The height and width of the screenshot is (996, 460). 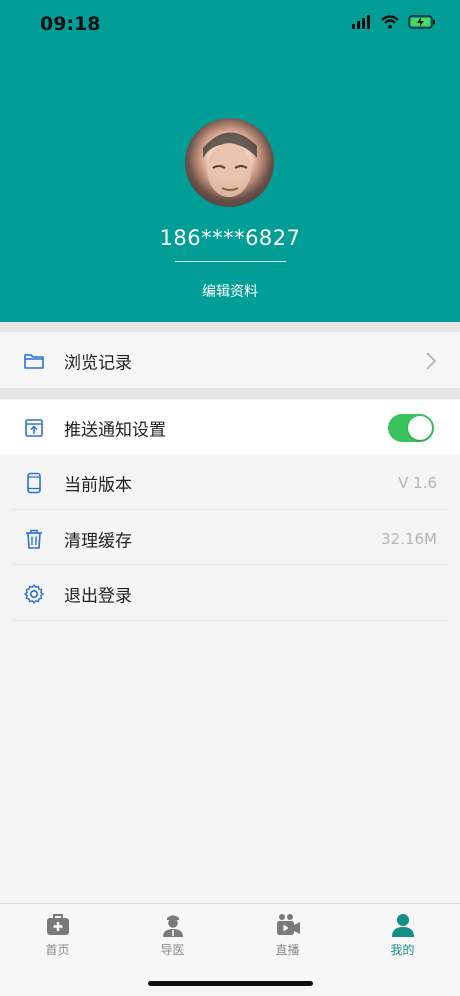 What do you see at coordinates (230, 983) in the screenshot?
I see `home-indicator` at bounding box center [230, 983].